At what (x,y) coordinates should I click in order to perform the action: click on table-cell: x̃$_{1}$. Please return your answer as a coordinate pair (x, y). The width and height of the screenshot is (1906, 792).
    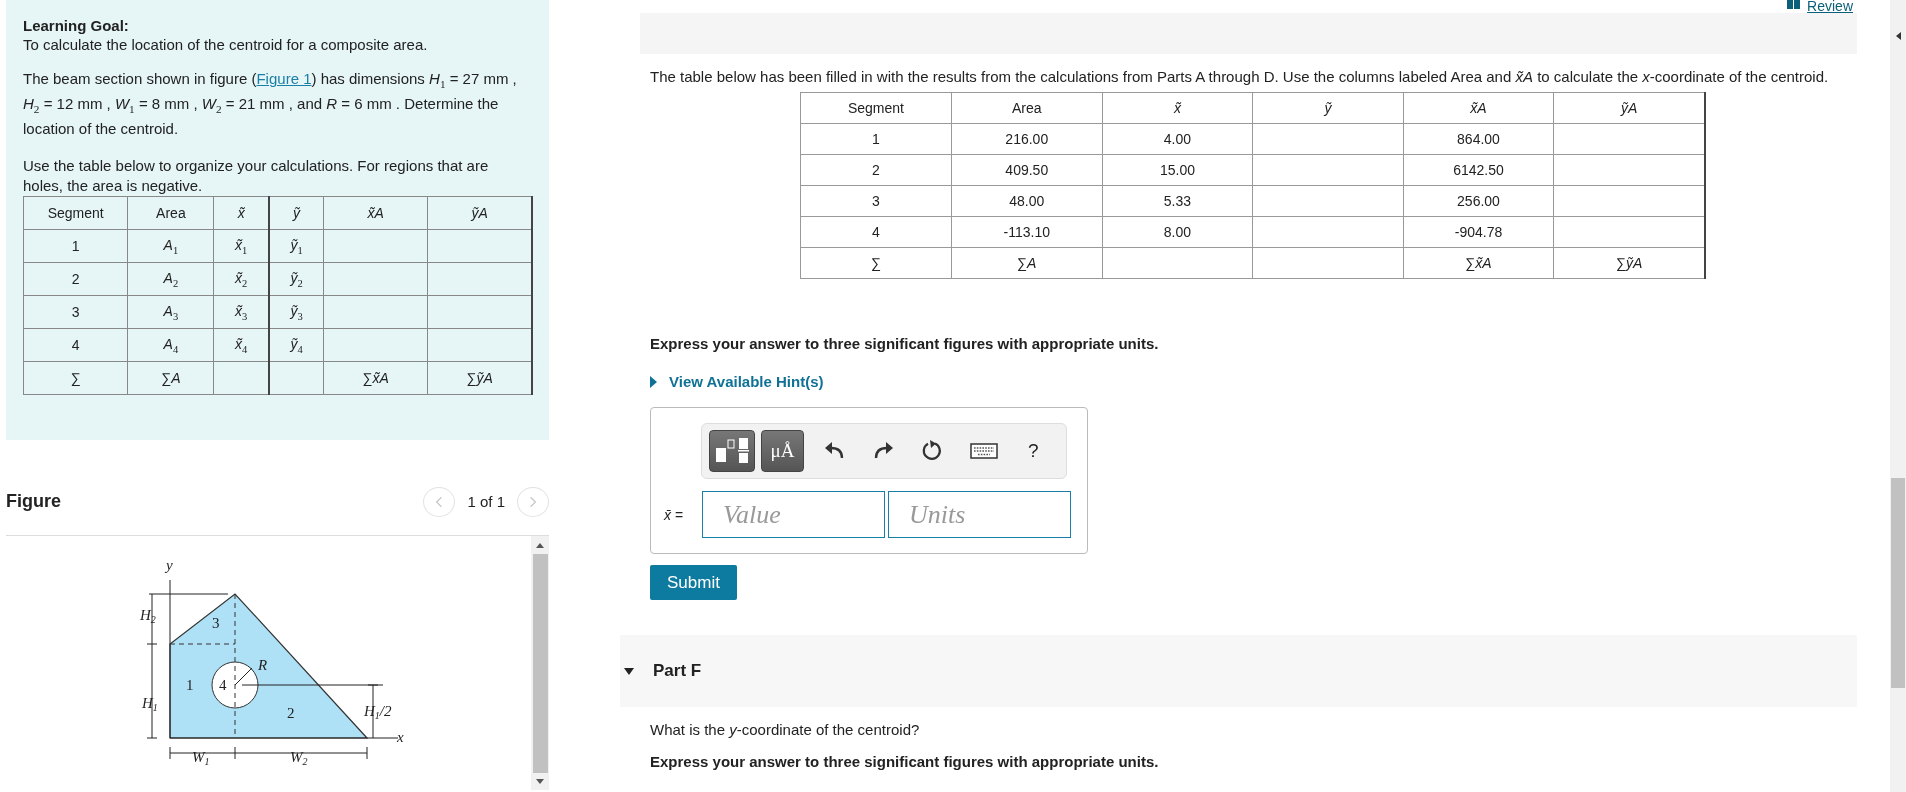
    Looking at the image, I should click on (241, 246).